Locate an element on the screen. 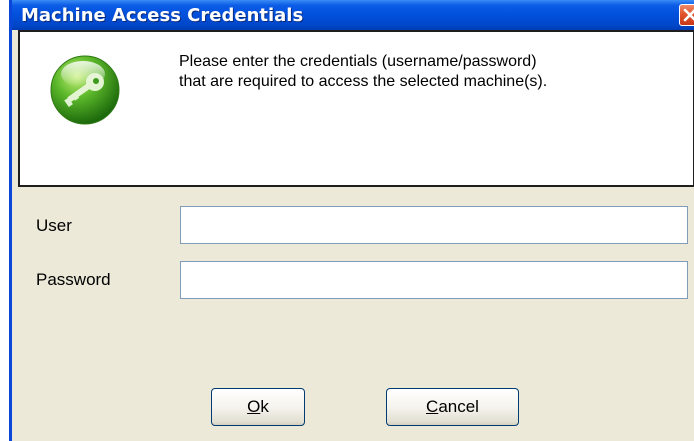  close-button is located at coordinates (686, 15).